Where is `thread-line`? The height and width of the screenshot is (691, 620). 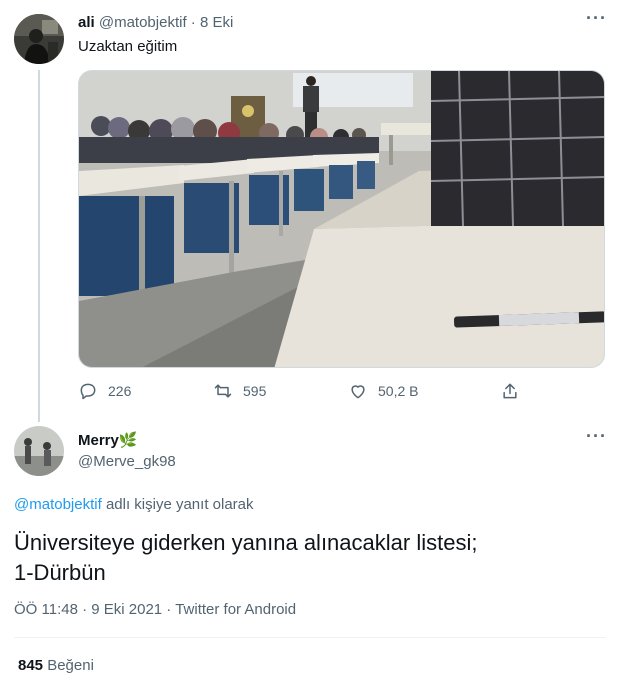 thread-line is located at coordinates (39, 246).